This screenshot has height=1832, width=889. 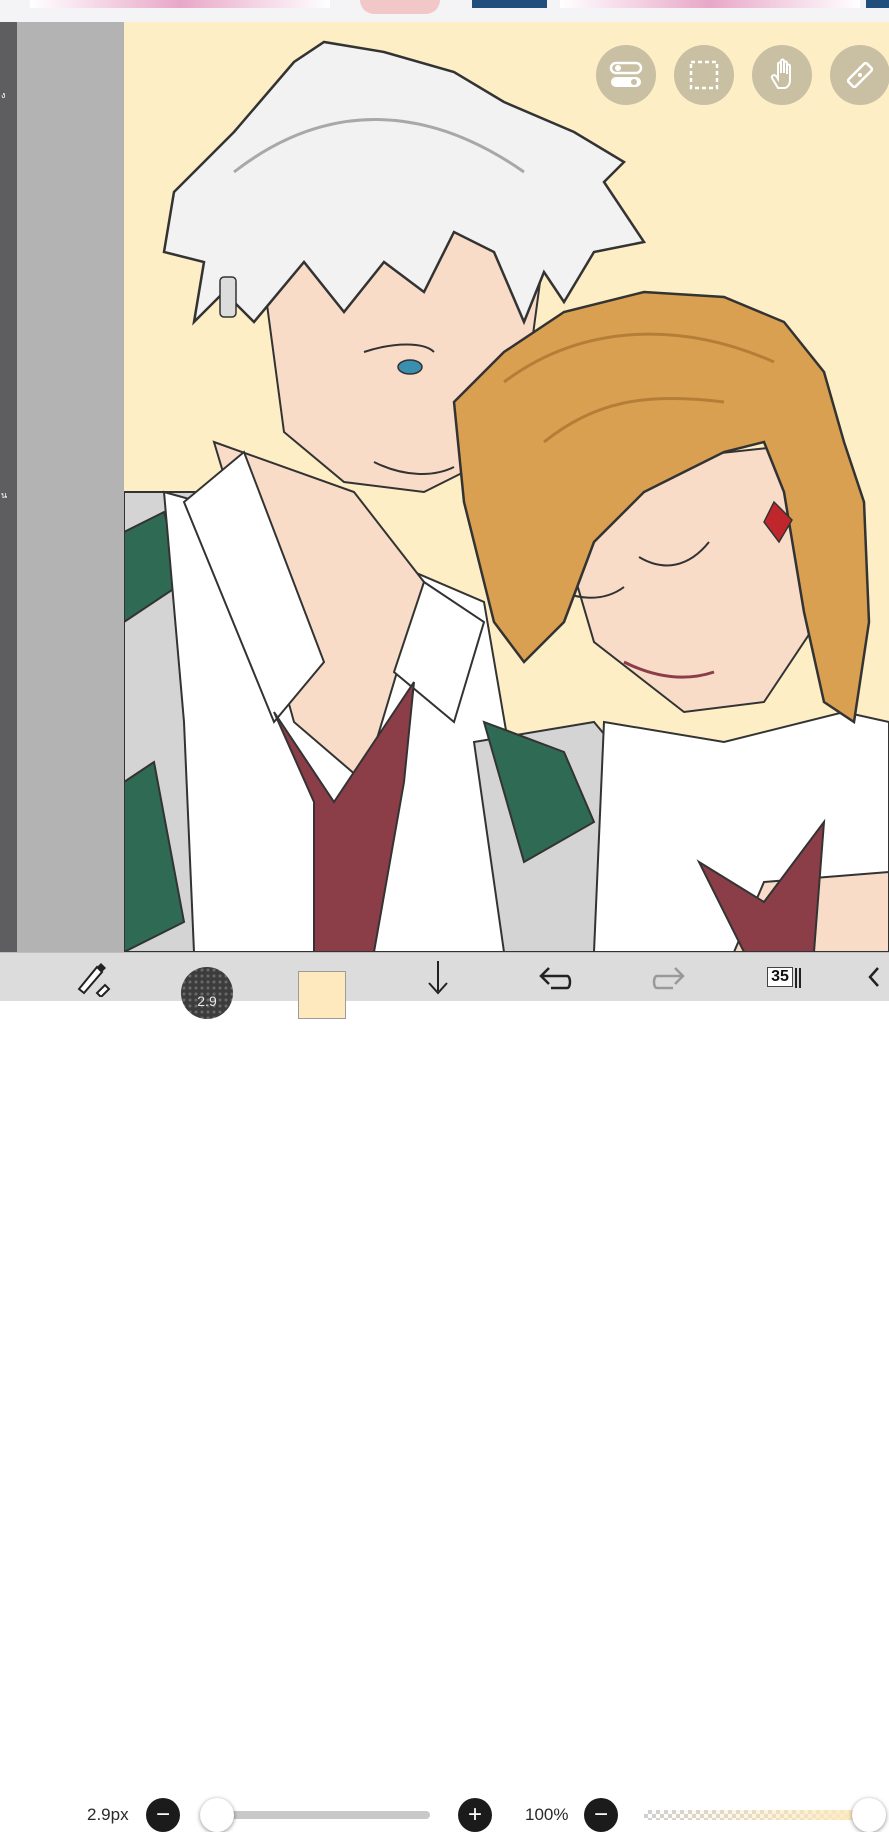 I want to click on rail-mark: ง, so click(x=3, y=95).